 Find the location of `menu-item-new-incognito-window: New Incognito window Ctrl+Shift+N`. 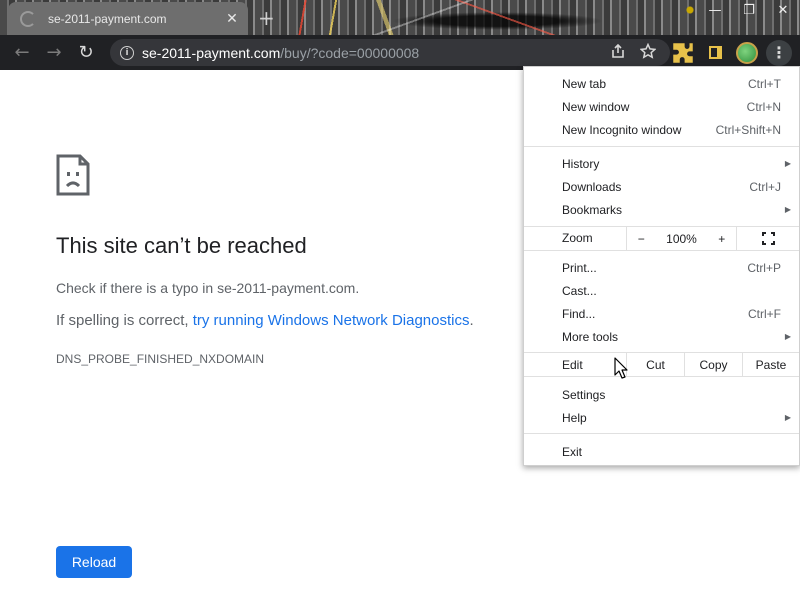

menu-item-new-incognito-window: New Incognito window Ctrl+Shift+N is located at coordinates (661, 129).